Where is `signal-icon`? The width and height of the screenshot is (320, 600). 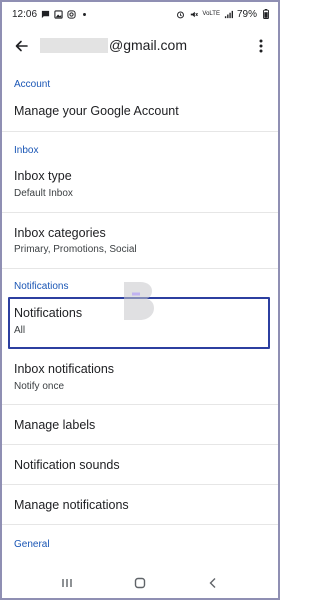
signal-icon is located at coordinates (228, 14).